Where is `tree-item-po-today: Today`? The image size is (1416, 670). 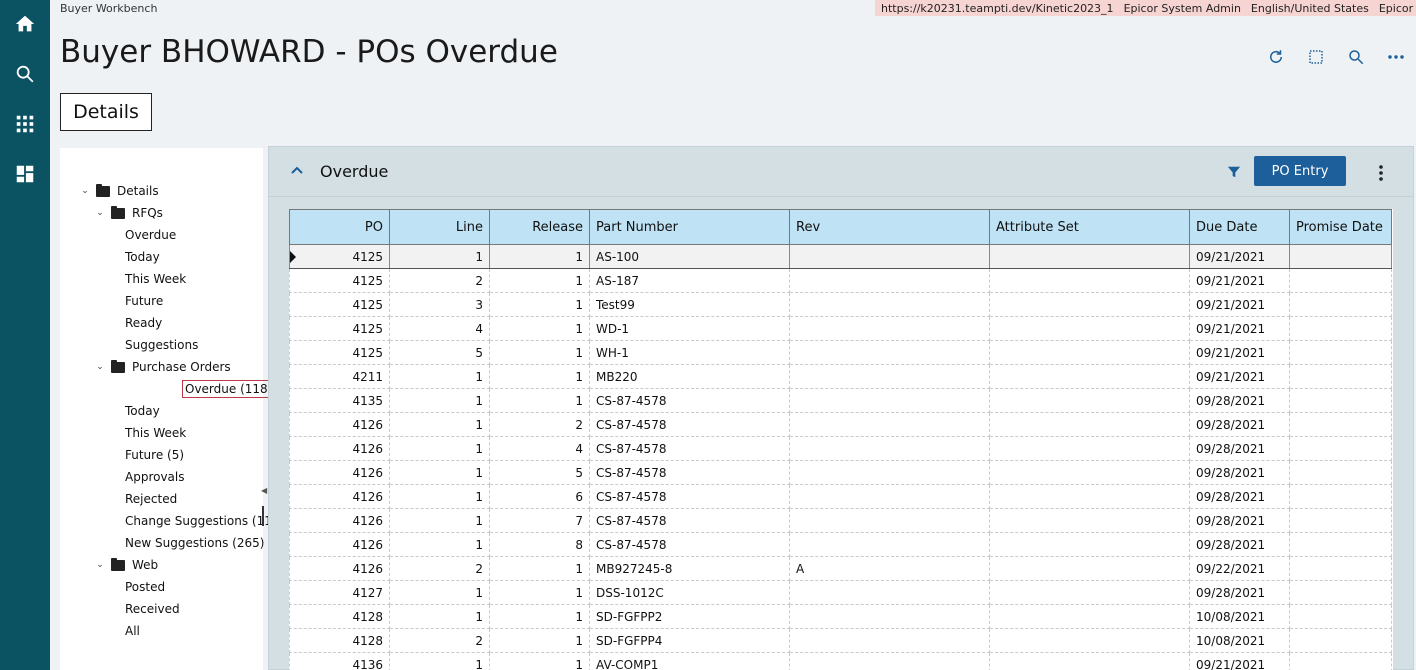
tree-item-po-today: Today is located at coordinates (142, 411).